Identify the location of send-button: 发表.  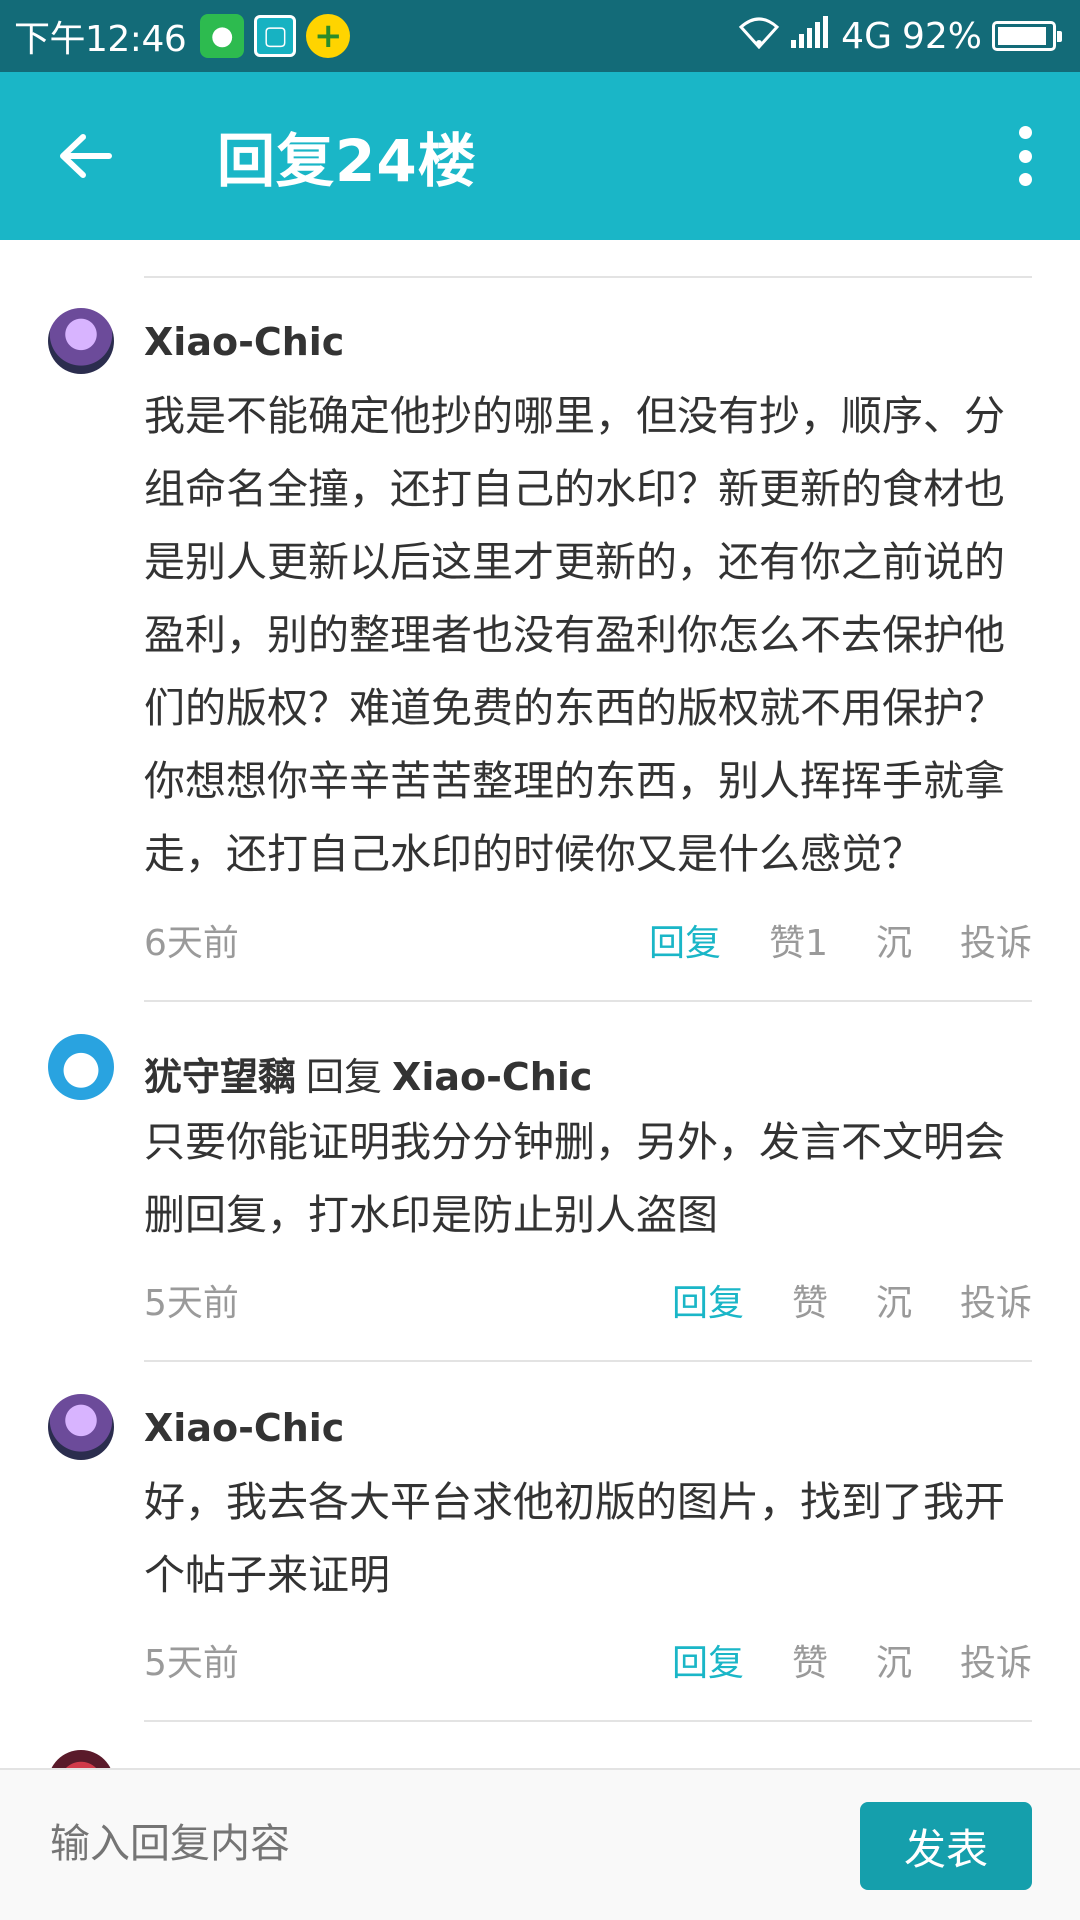
(946, 1846).